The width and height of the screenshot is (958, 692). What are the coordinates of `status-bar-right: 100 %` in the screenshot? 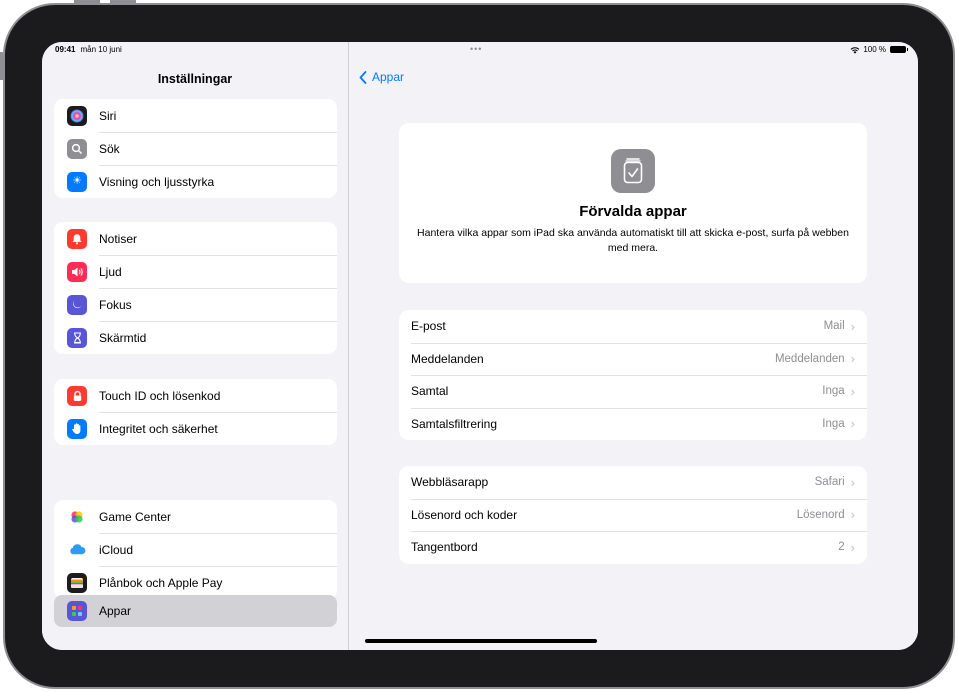 It's located at (879, 49).